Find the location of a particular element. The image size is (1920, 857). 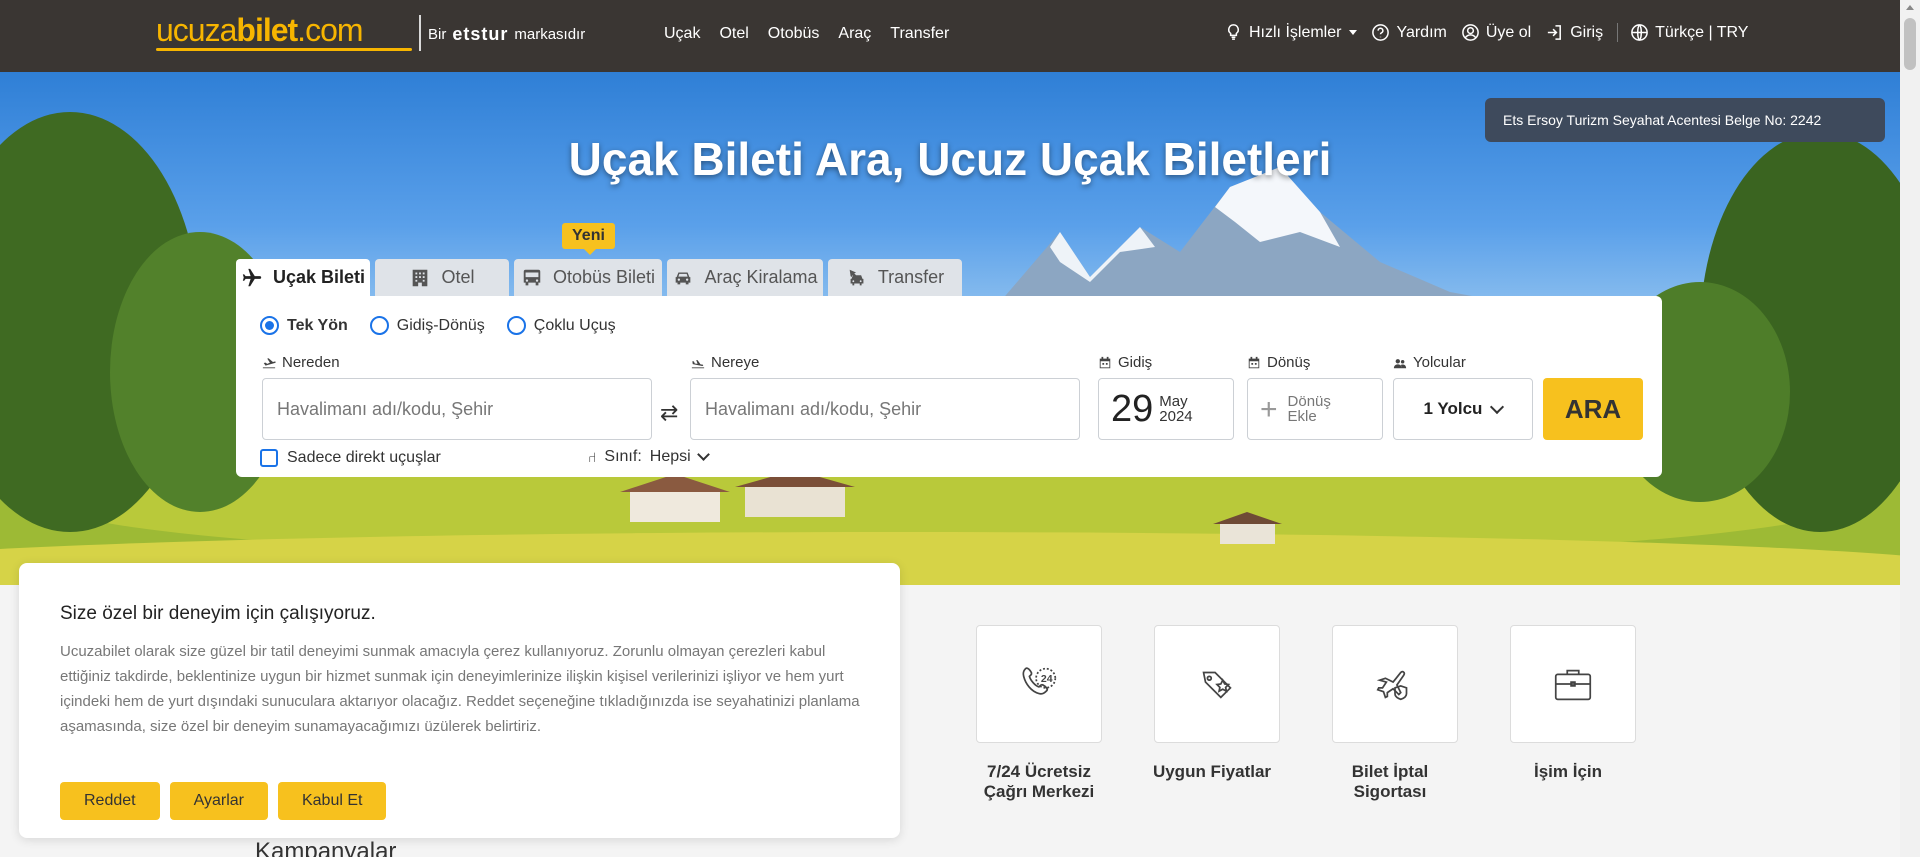

return-label: Dönüş is located at coordinates (1278, 362).